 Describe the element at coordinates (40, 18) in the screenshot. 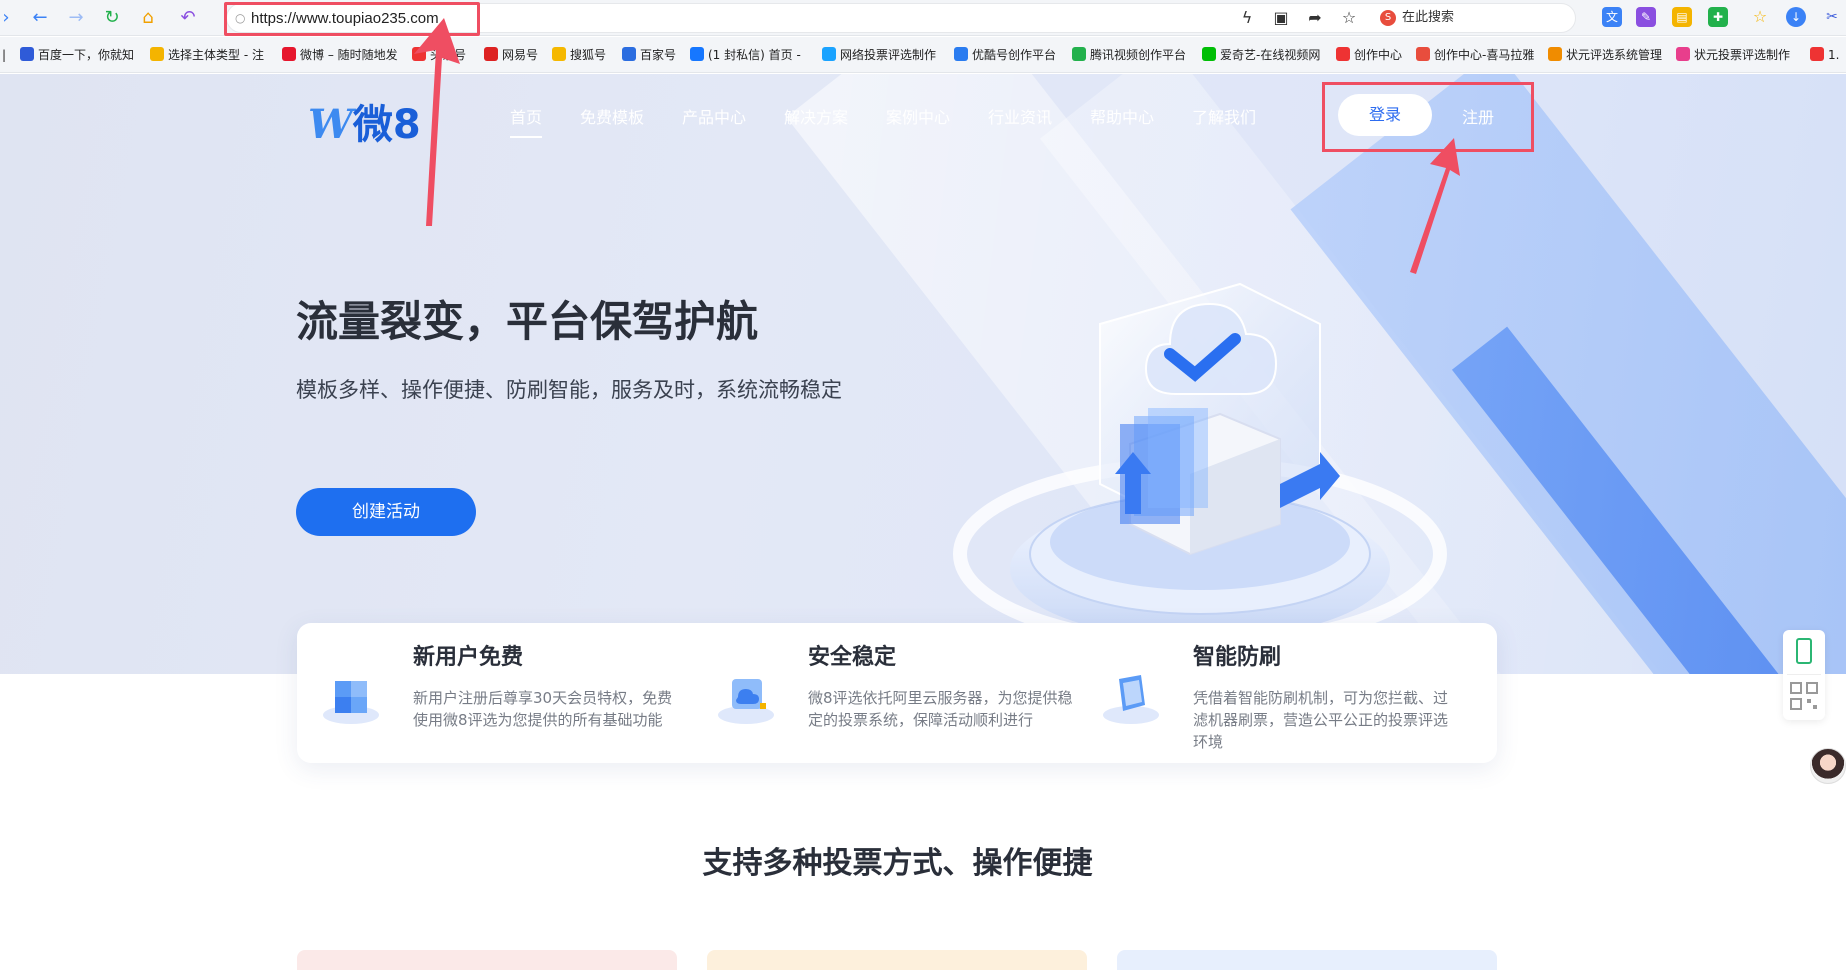

I see `back-icon: ←` at that location.